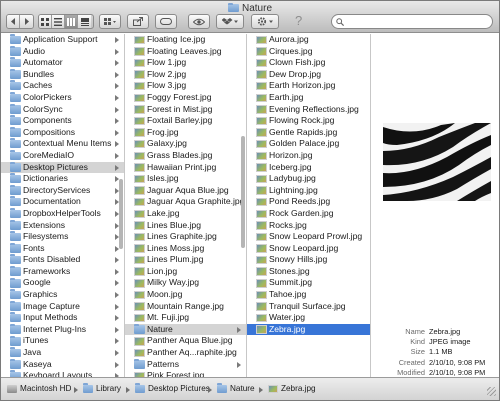  Describe the element at coordinates (185, 365) in the screenshot. I see `list-item: Patterns` at that location.